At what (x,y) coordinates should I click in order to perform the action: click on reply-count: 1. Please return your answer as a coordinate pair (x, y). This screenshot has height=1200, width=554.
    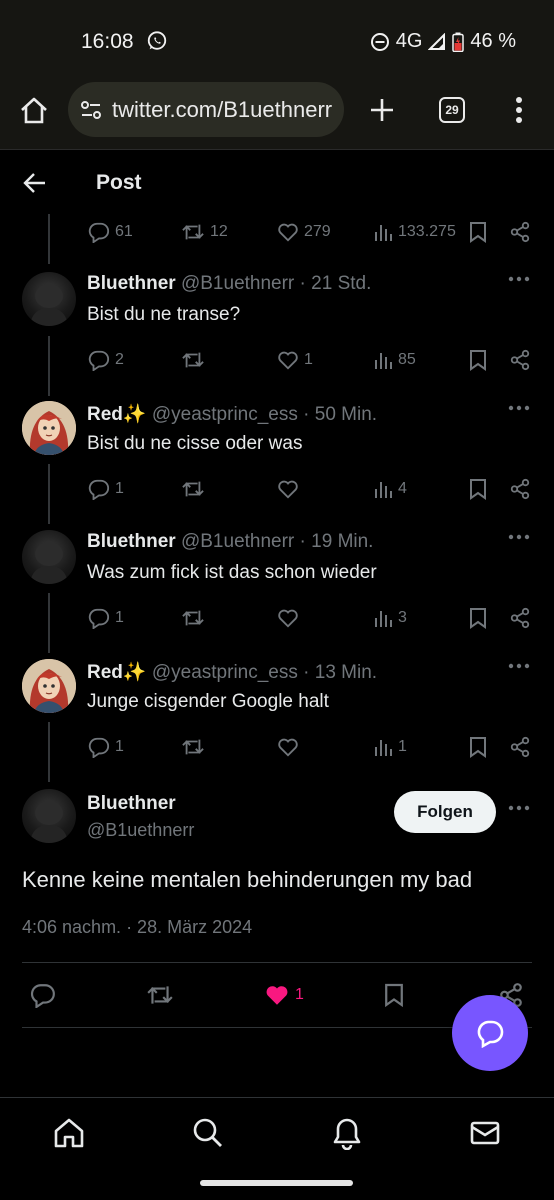
    Looking at the image, I should click on (119, 617).